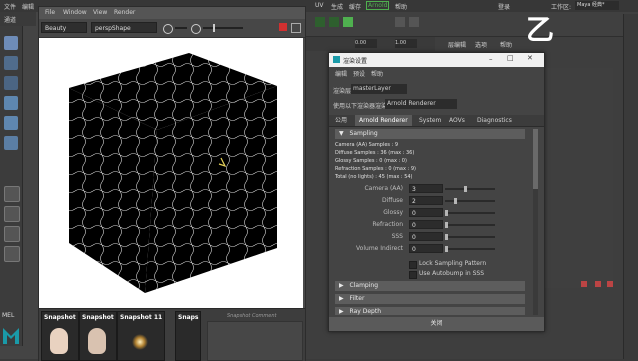 The height and width of the screenshot is (361, 638). I want to click on sampling-section: ▼ Sampling, so click(430, 134).